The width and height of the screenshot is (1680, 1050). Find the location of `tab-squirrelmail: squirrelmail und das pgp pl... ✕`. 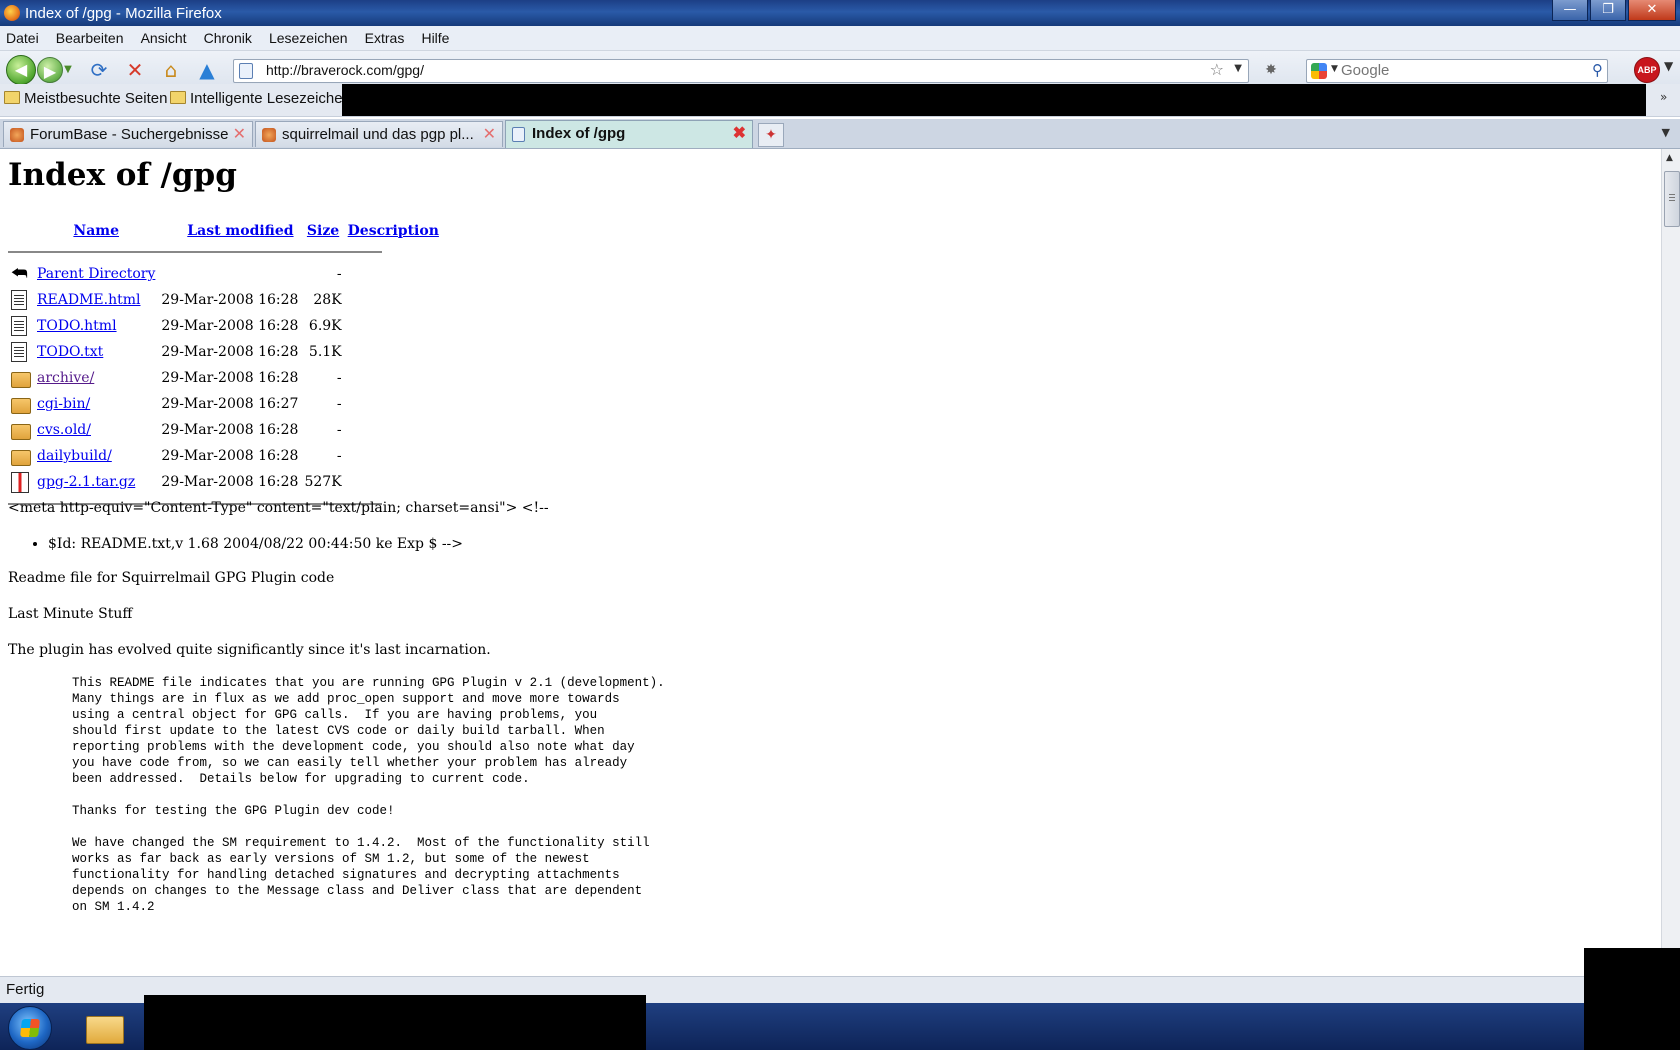

tab-squirrelmail: squirrelmail und das pgp pl... ✕ is located at coordinates (379, 134).